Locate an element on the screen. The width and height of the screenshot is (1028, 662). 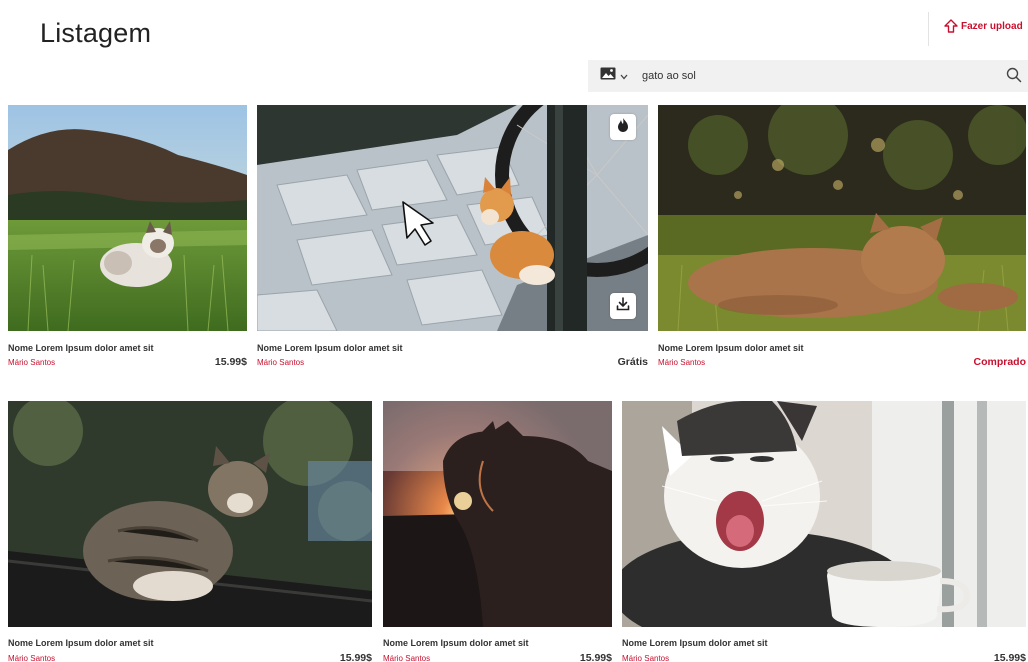
premium-button is located at coordinates (623, 127).